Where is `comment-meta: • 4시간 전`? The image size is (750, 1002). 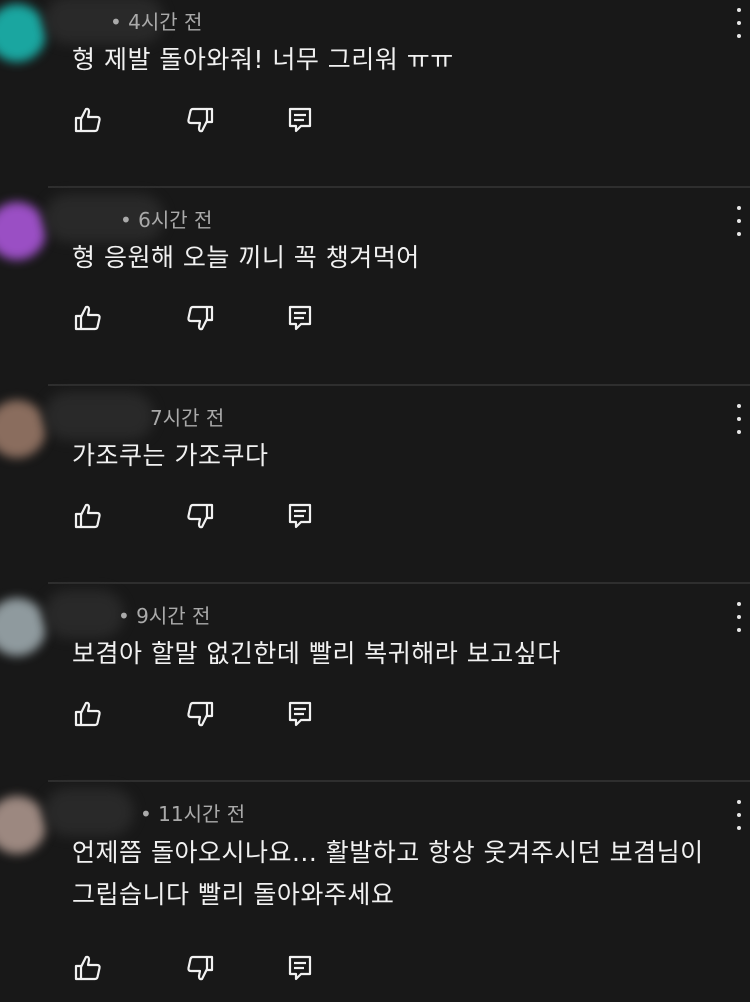 comment-meta: • 4시간 전 is located at coordinates (156, 22).